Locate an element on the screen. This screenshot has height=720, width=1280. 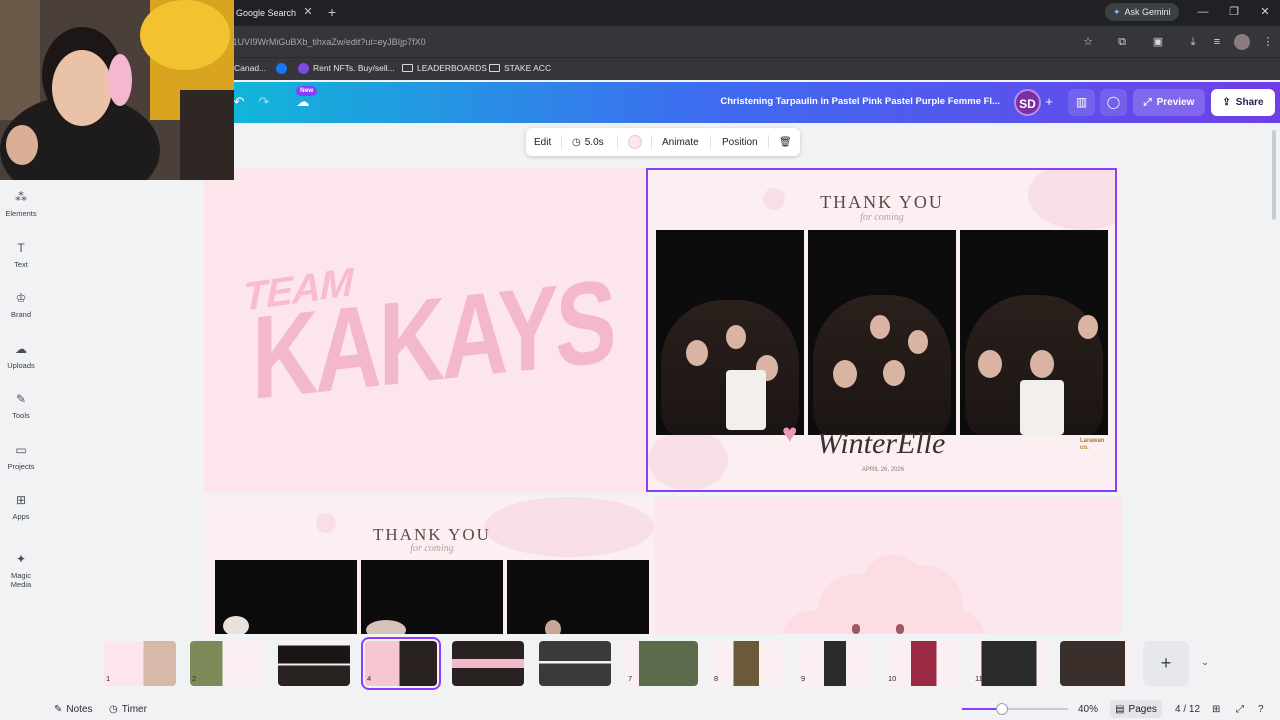
kakays-text: KAKAYS is located at coordinates (432, 362).